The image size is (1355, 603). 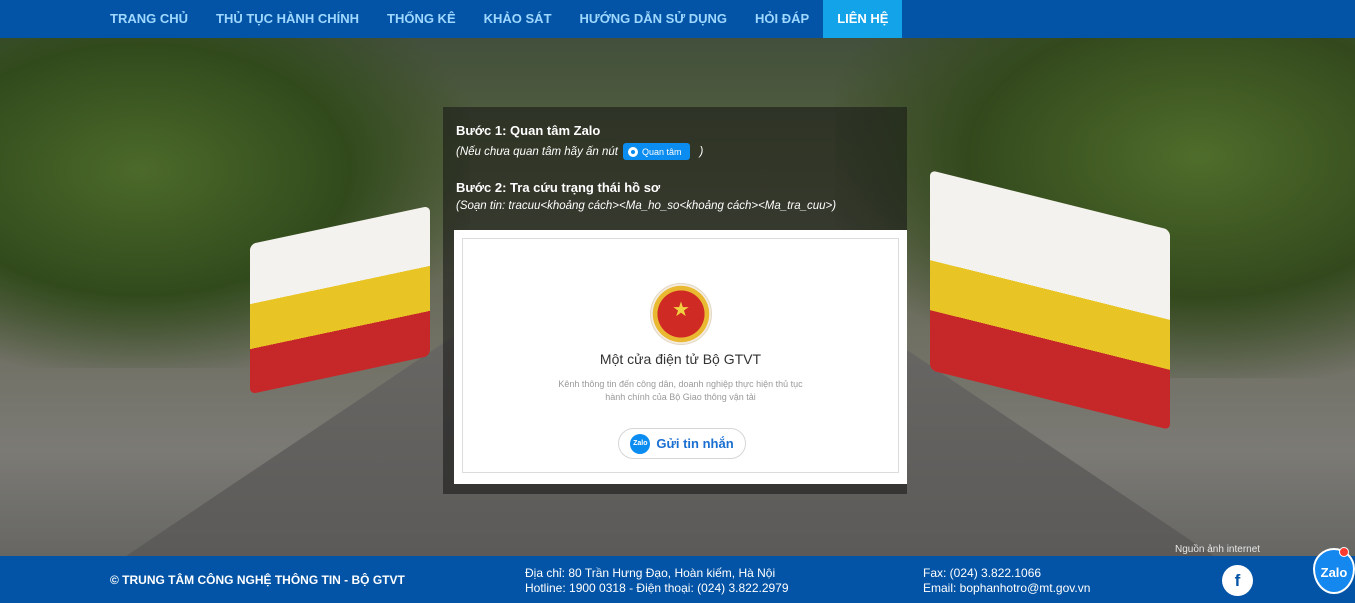 I want to click on follow-zalo-label: Quan tâm, so click(x=662, y=151).